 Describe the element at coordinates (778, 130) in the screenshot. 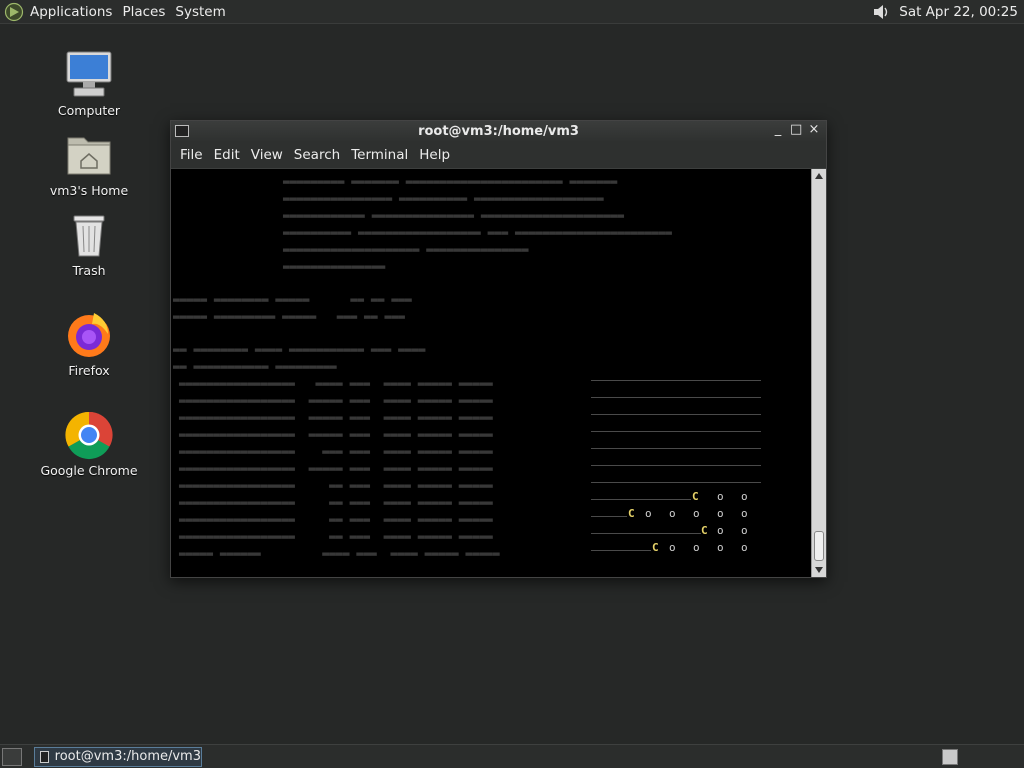

I see `minimize-button: _` at that location.